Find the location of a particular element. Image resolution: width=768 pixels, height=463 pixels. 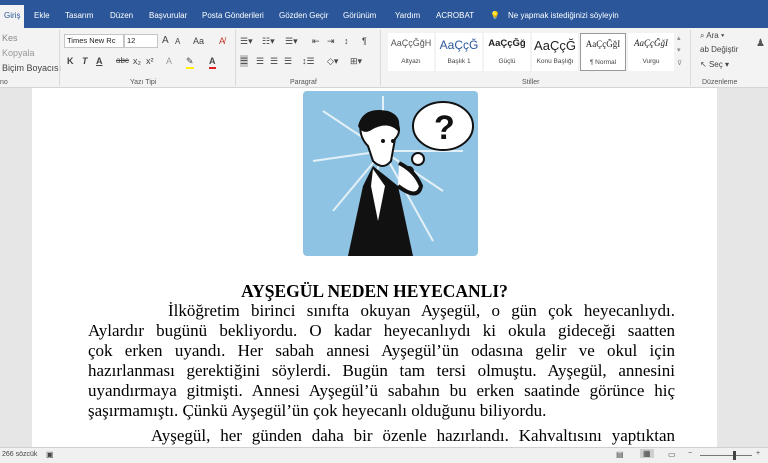

align-right-icon: ☰ is located at coordinates (274, 61).